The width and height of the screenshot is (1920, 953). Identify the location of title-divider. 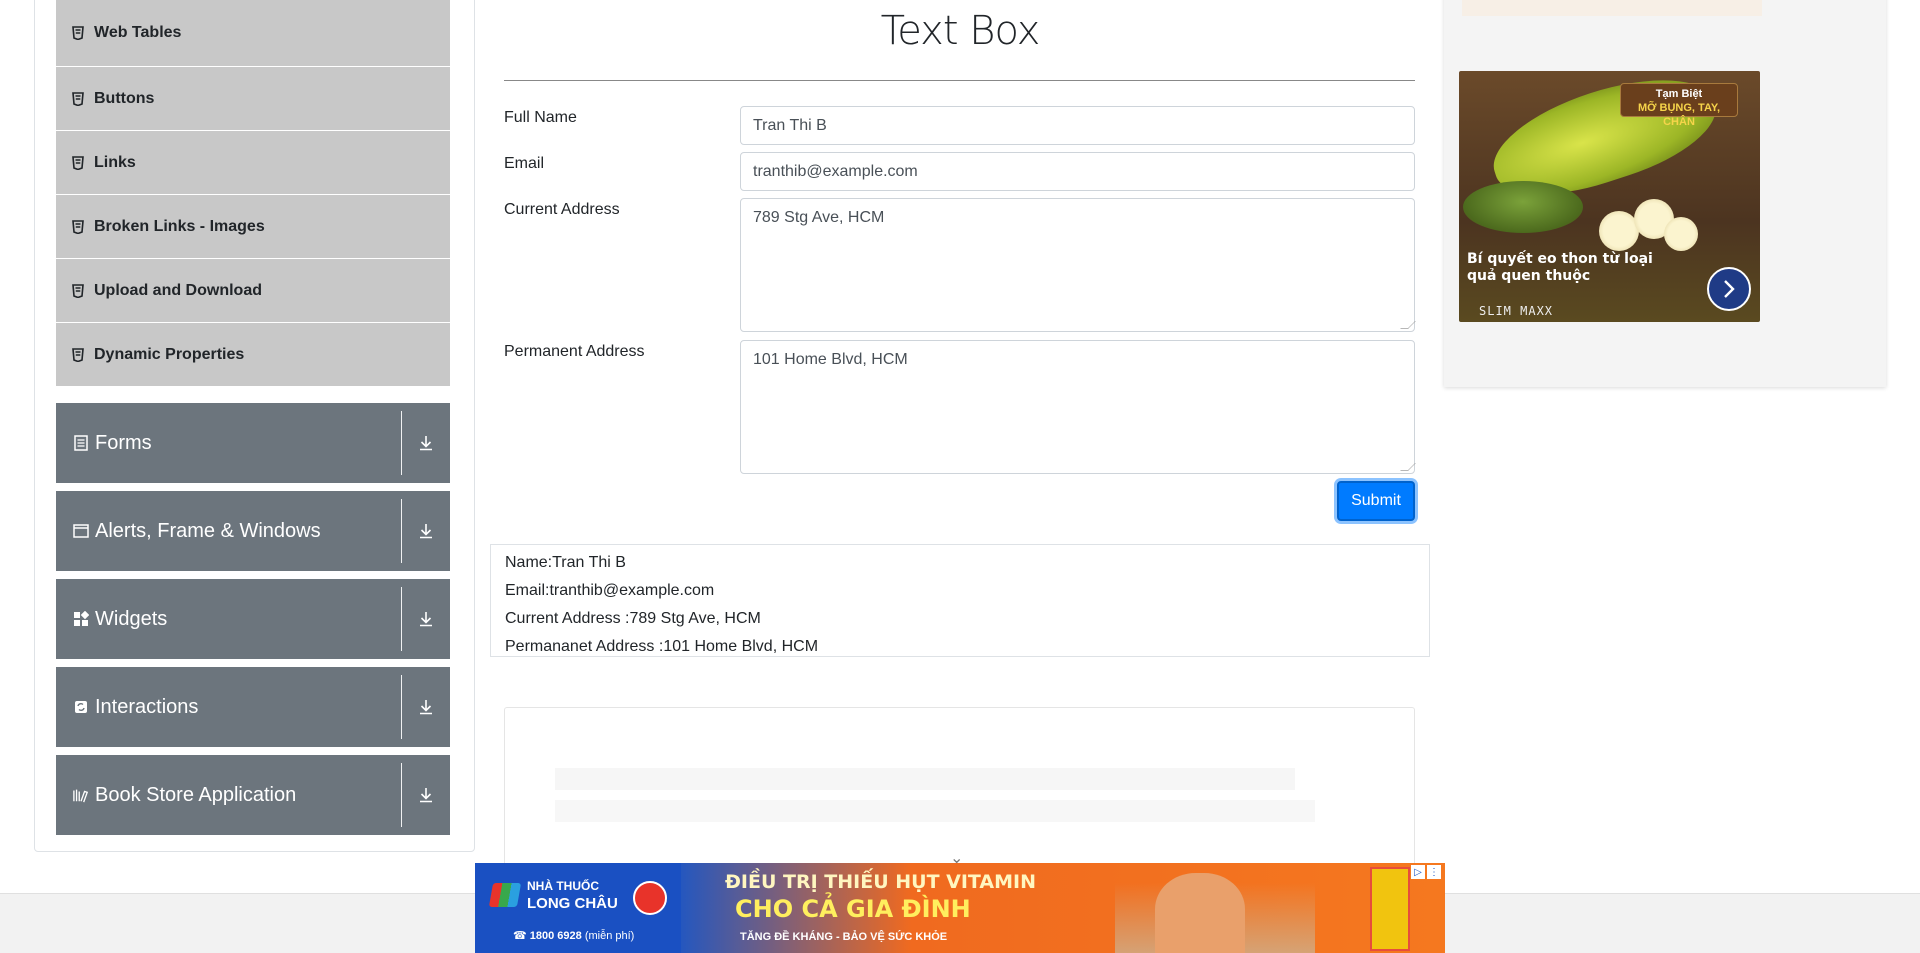
(959, 80).